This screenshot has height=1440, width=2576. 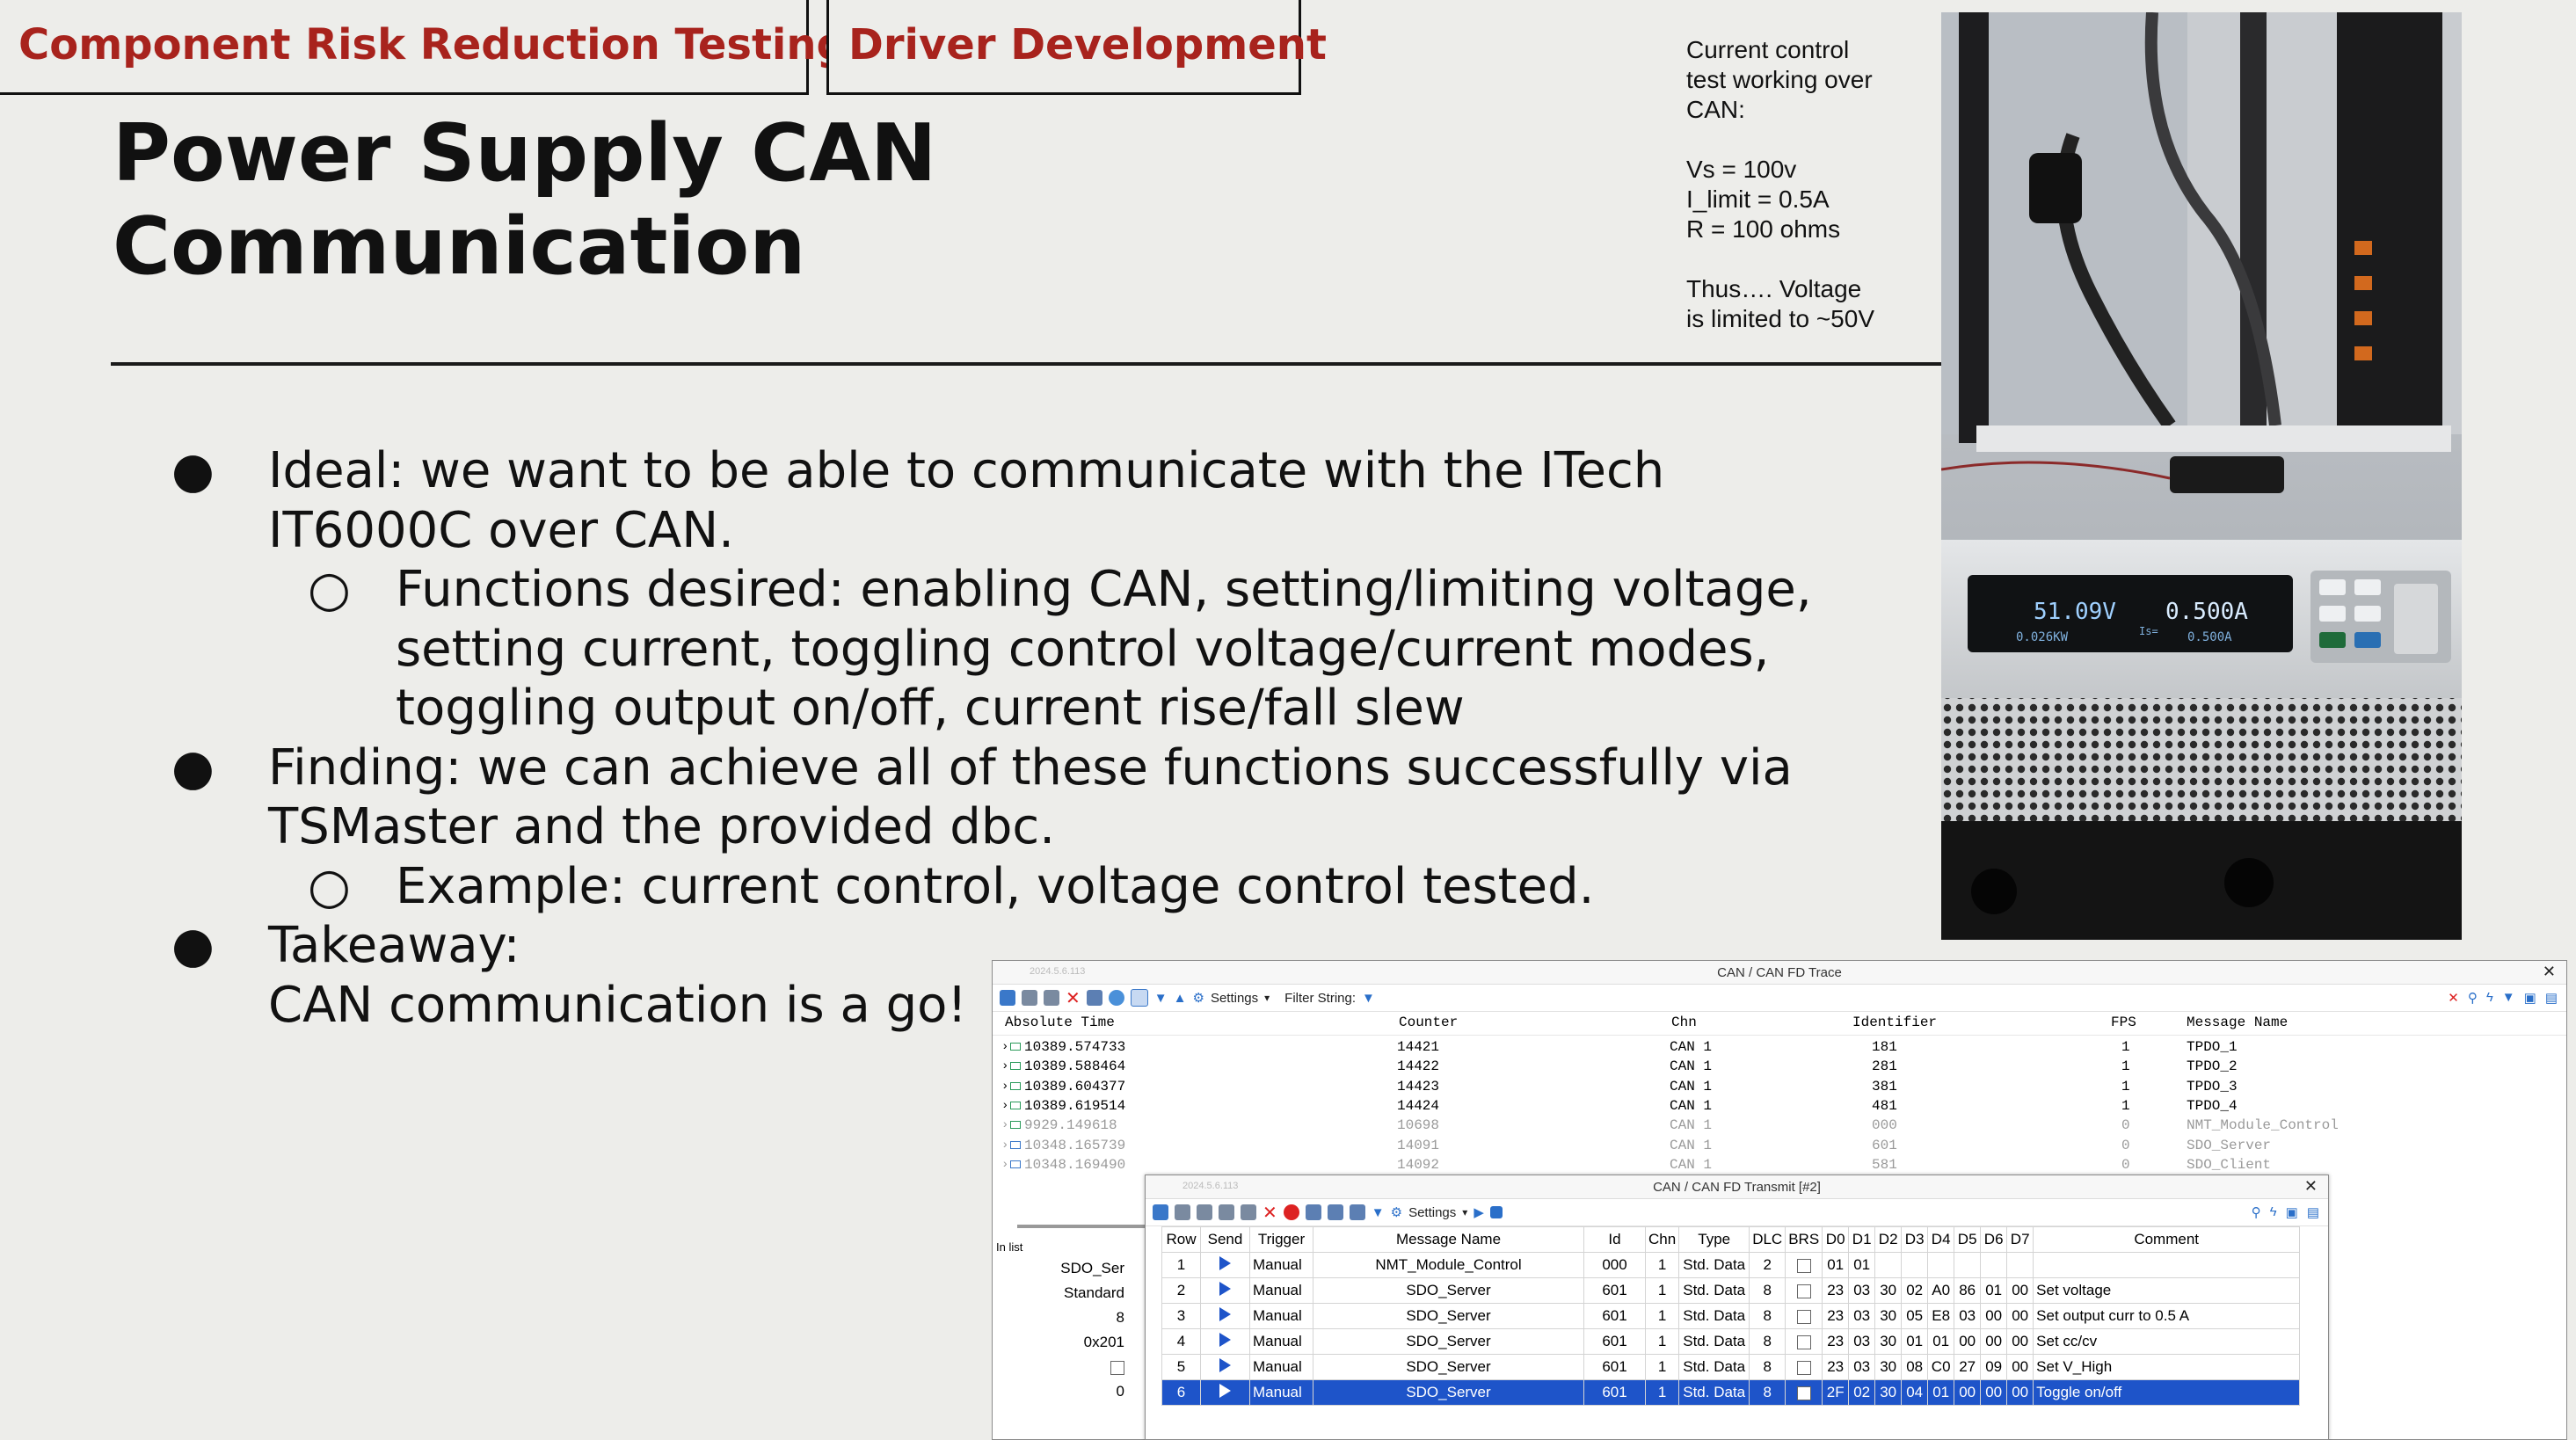 What do you see at coordinates (1198, 998) in the screenshot?
I see `gear-icon: ⚙` at bounding box center [1198, 998].